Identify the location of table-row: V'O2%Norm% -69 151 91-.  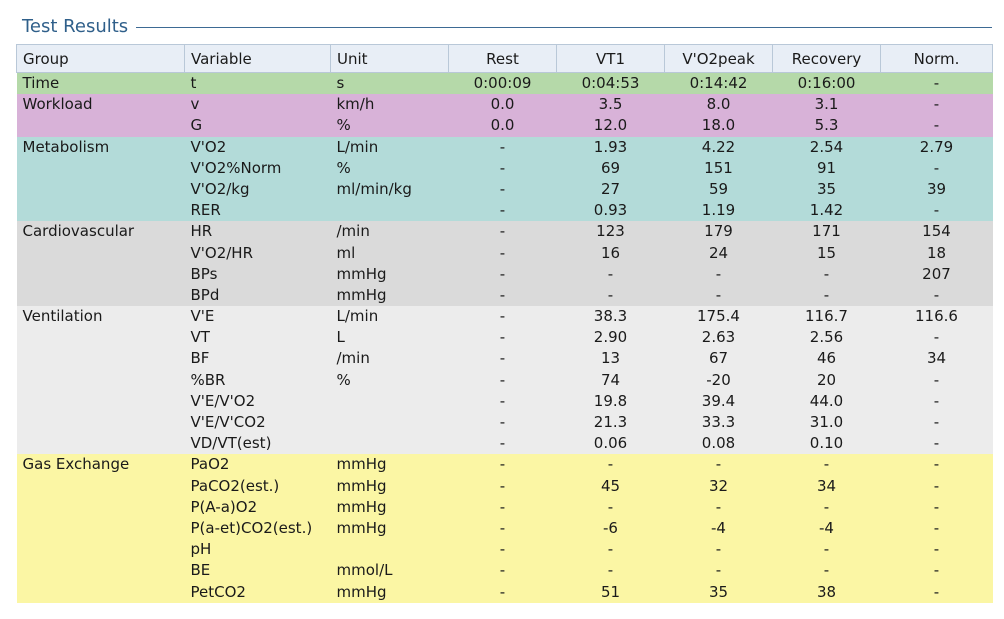
(504, 168).